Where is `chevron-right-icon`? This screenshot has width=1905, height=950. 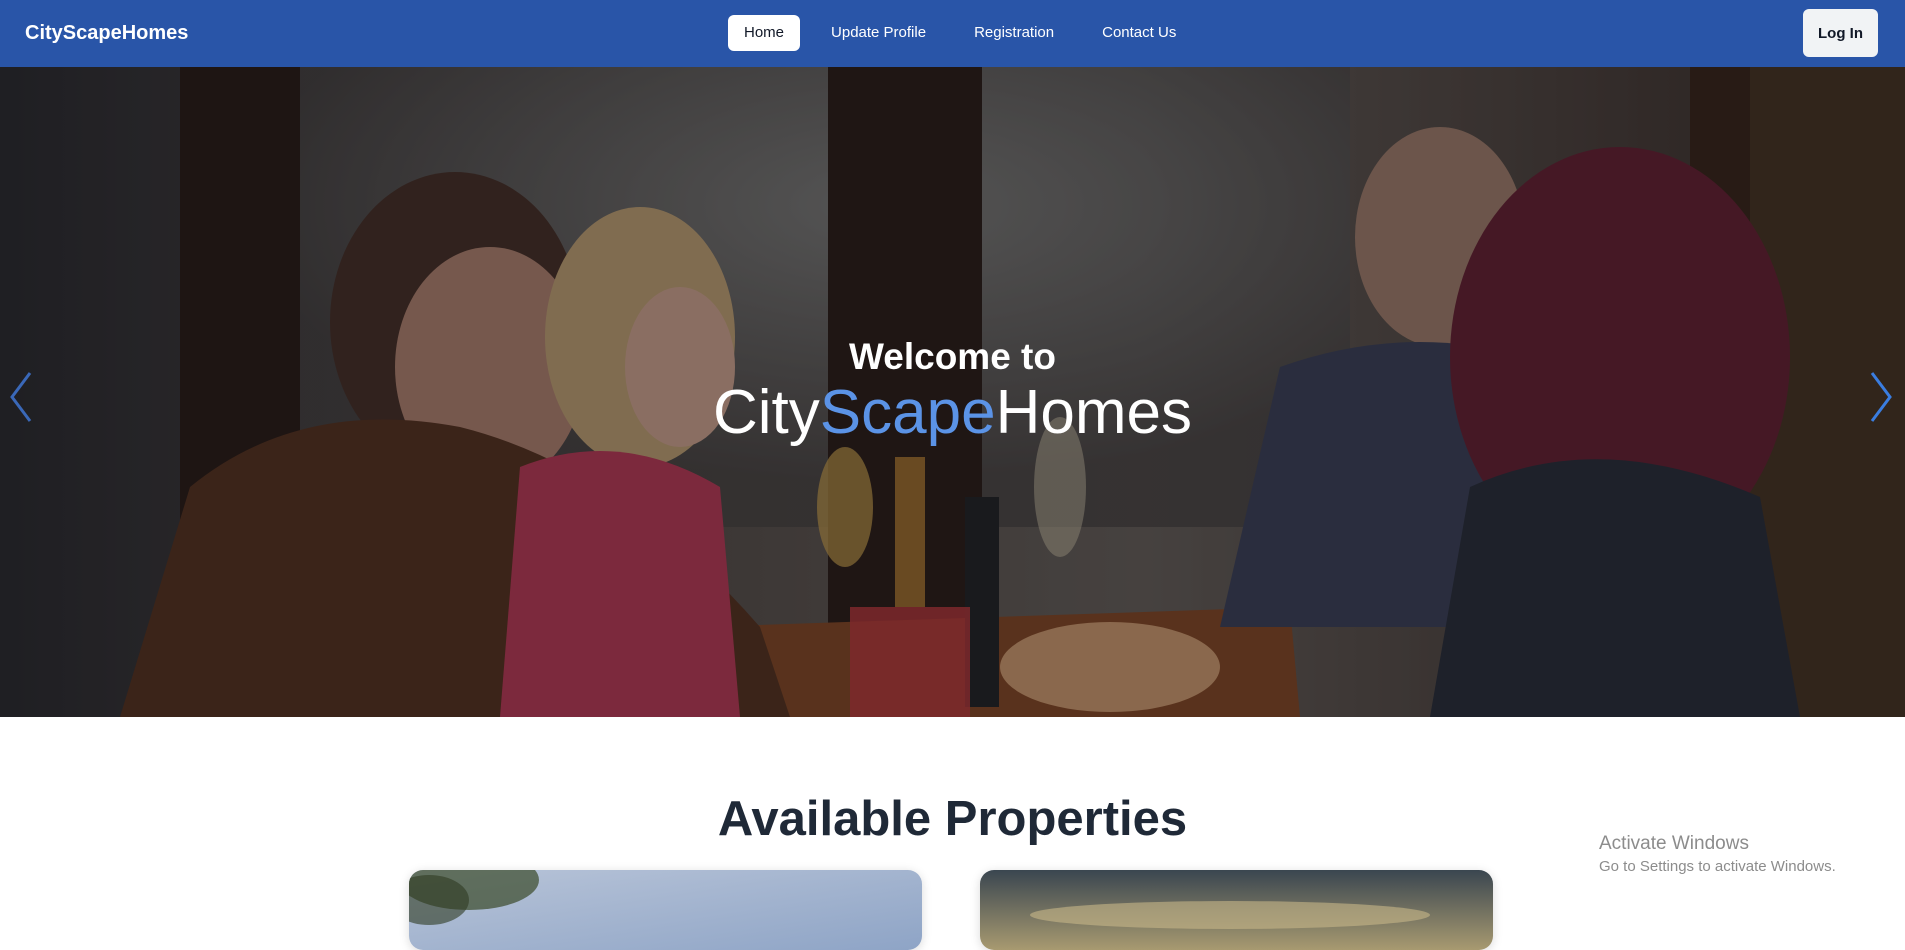
chevron-right-icon is located at coordinates (1881, 397).